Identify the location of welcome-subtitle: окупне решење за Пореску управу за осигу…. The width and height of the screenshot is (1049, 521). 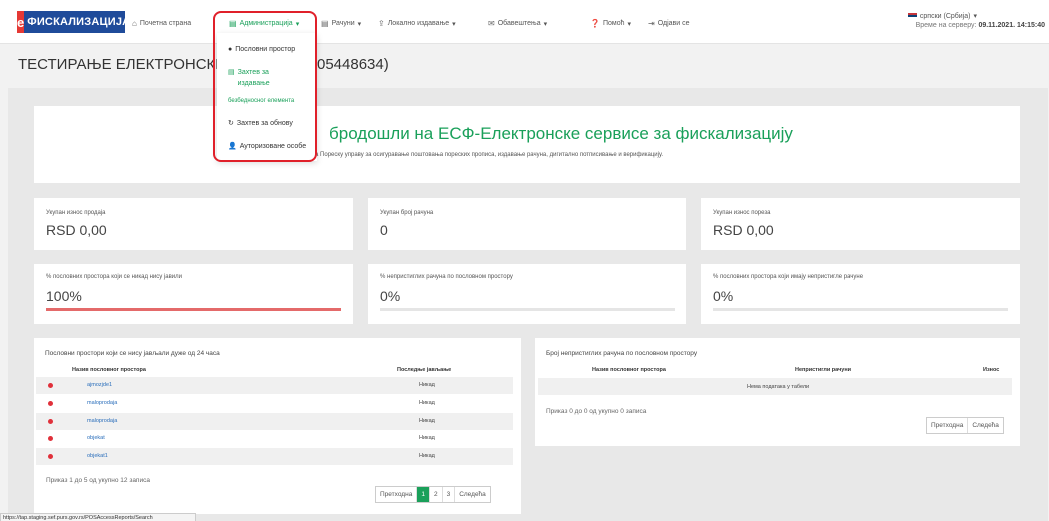
(465, 155).